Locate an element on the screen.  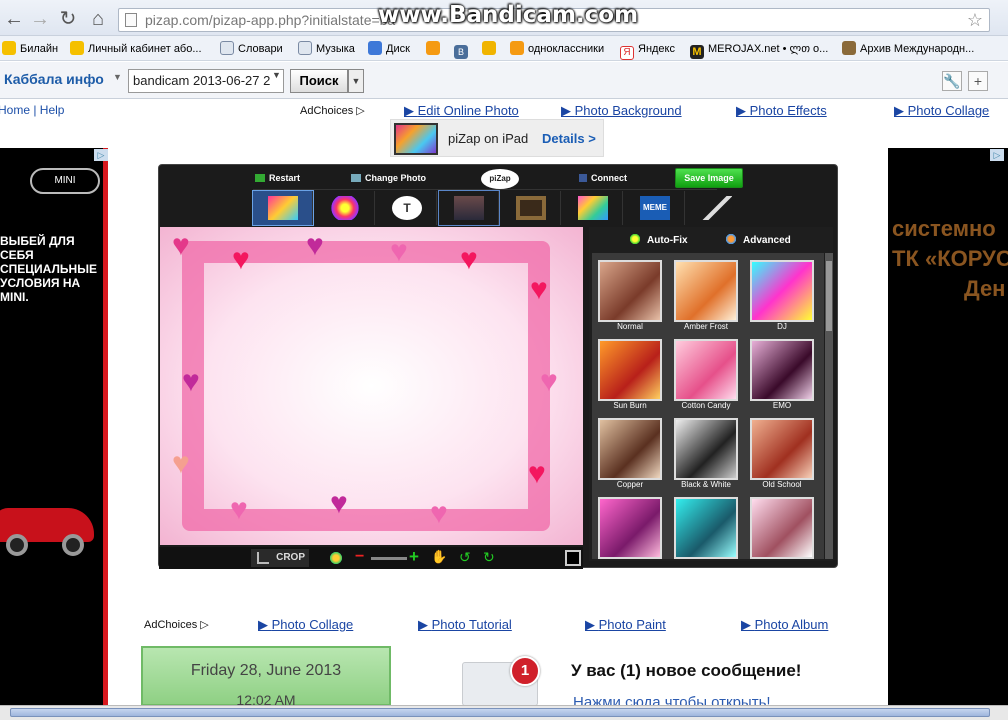
effect-sun-burn: Sun Burn is located at coordinates (630, 371).